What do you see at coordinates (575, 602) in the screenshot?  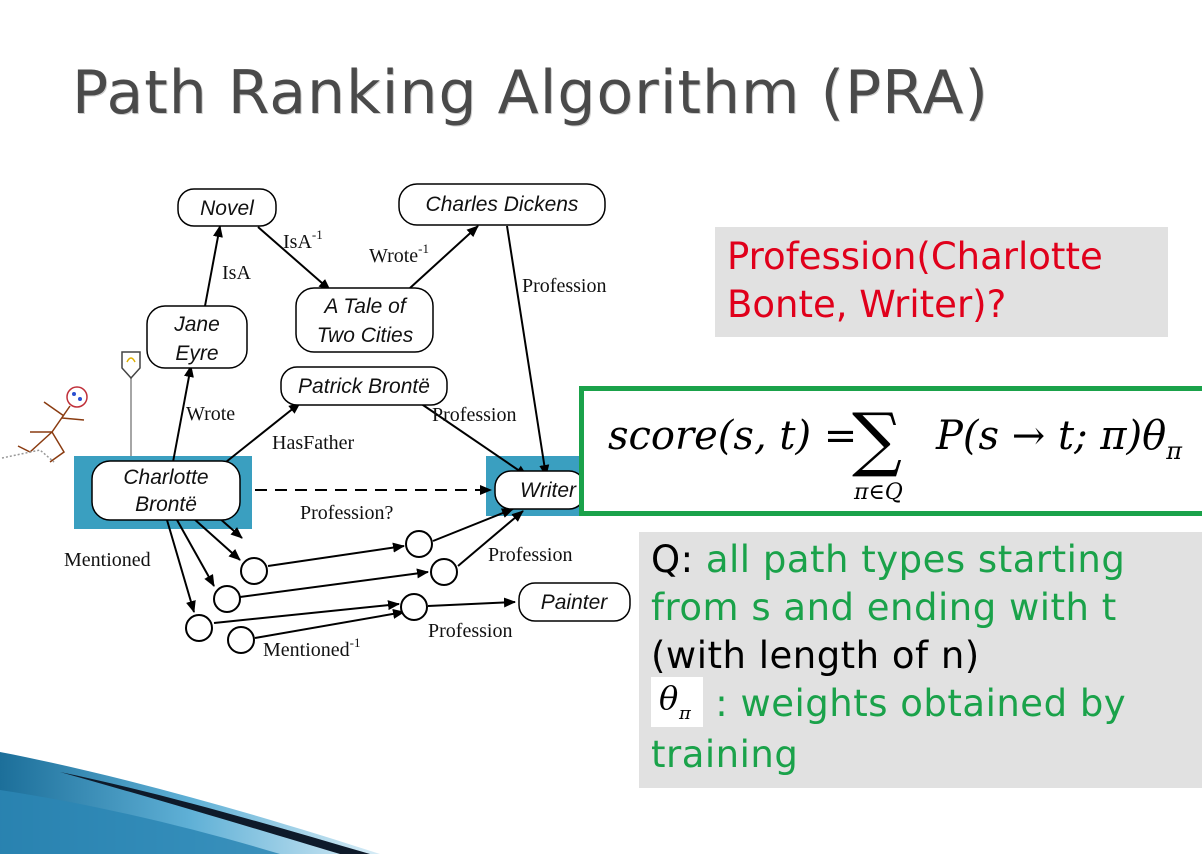 I see `node-painter-label: Painter` at bounding box center [575, 602].